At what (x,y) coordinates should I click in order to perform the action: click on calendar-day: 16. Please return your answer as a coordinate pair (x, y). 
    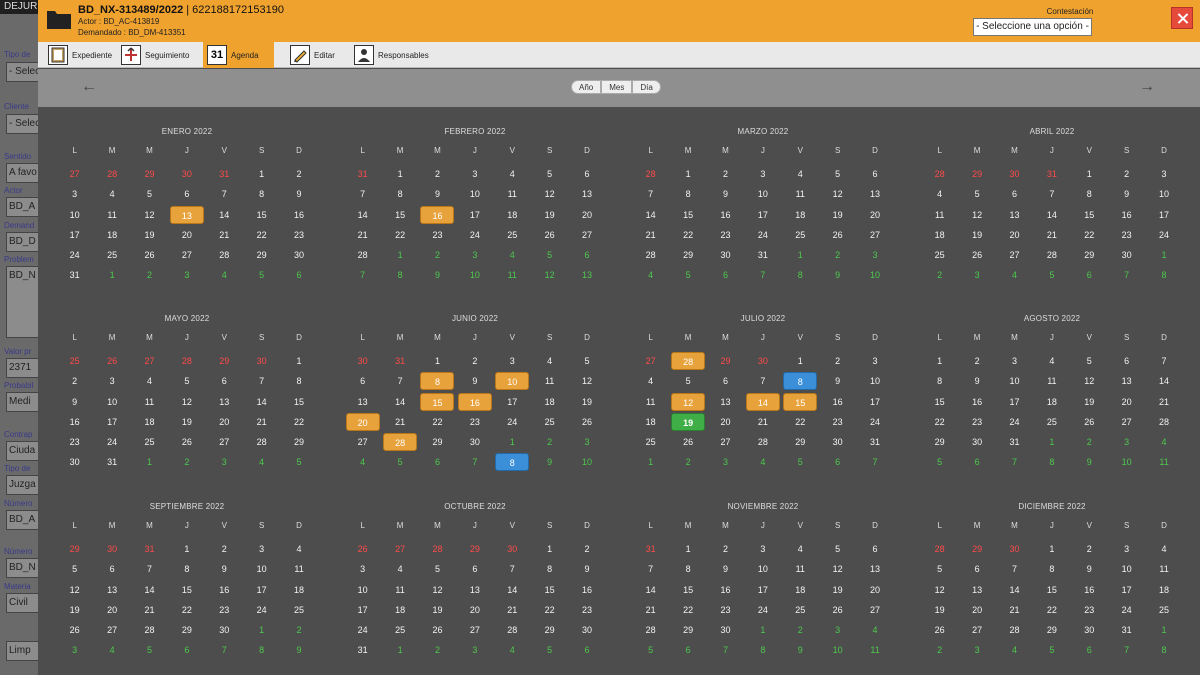
    Looking at the image, I should click on (976, 402).